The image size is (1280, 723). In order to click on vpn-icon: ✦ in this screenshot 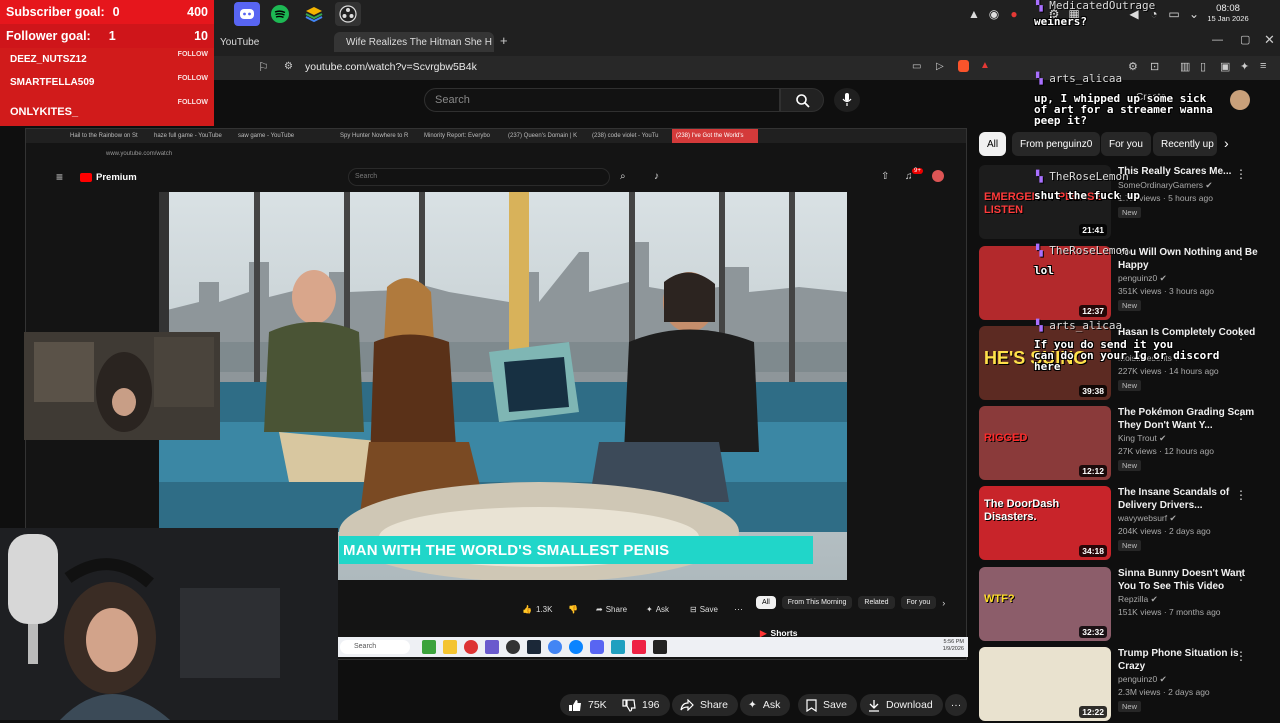, I will do `click(1244, 66)`.